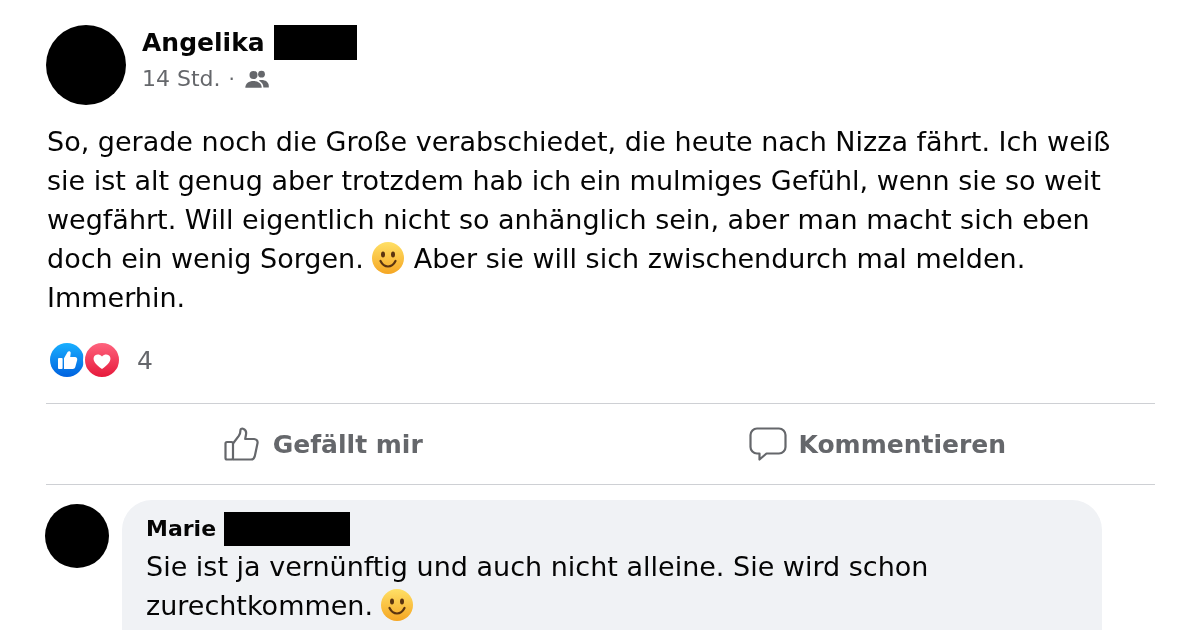 Image resolution: width=1200 pixels, height=630 pixels. What do you see at coordinates (102, 360) in the screenshot?
I see `heart-reaction-icon` at bounding box center [102, 360].